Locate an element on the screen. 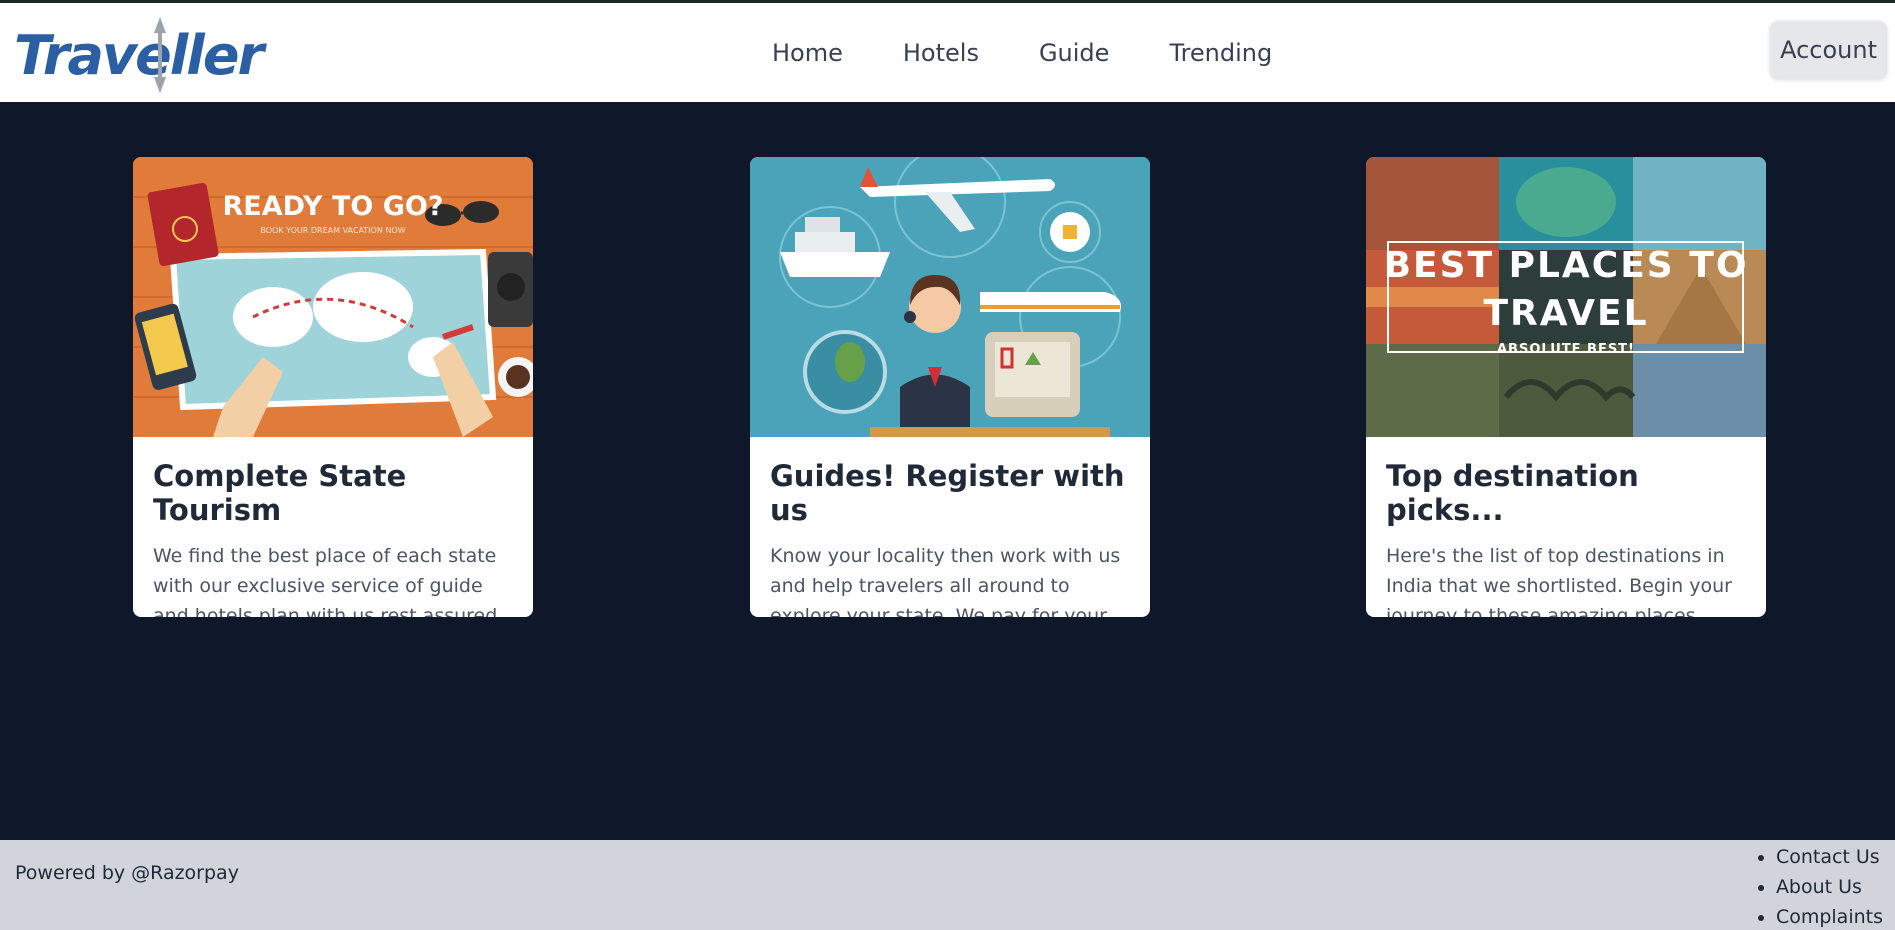  img-subheading: BOOK YOUR DREAM VACATION NOW is located at coordinates (332, 230).